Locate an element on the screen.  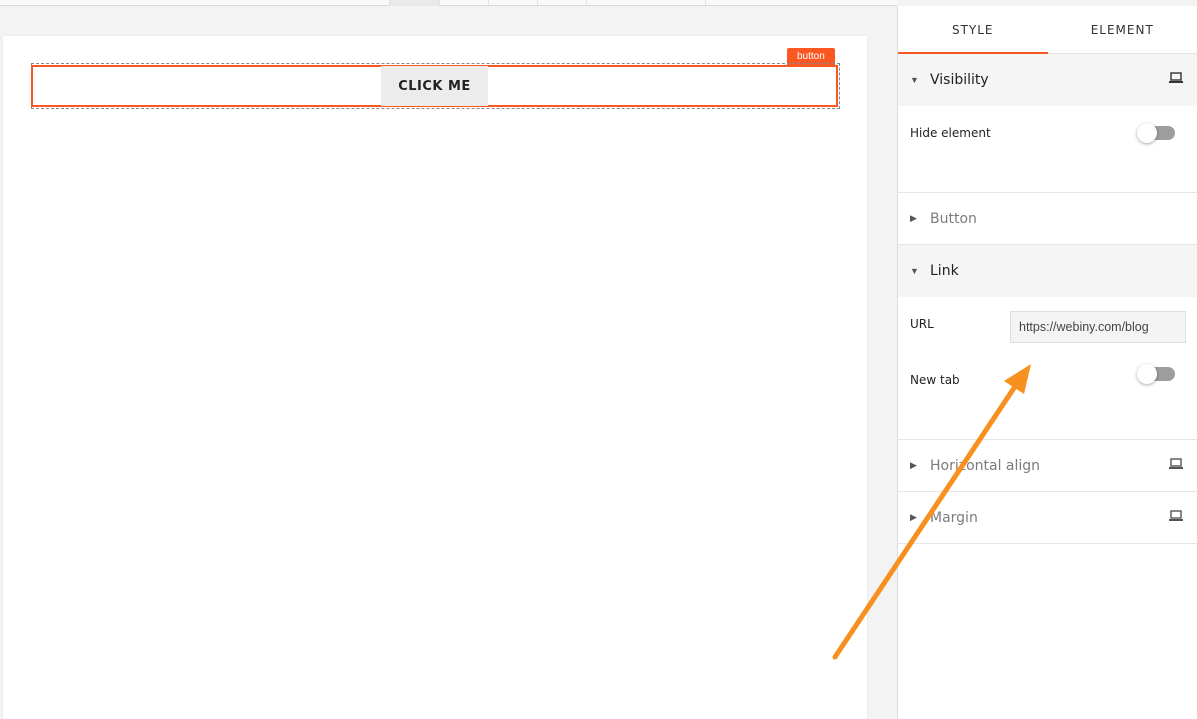
new-tab-label: New tab is located at coordinates (935, 380).